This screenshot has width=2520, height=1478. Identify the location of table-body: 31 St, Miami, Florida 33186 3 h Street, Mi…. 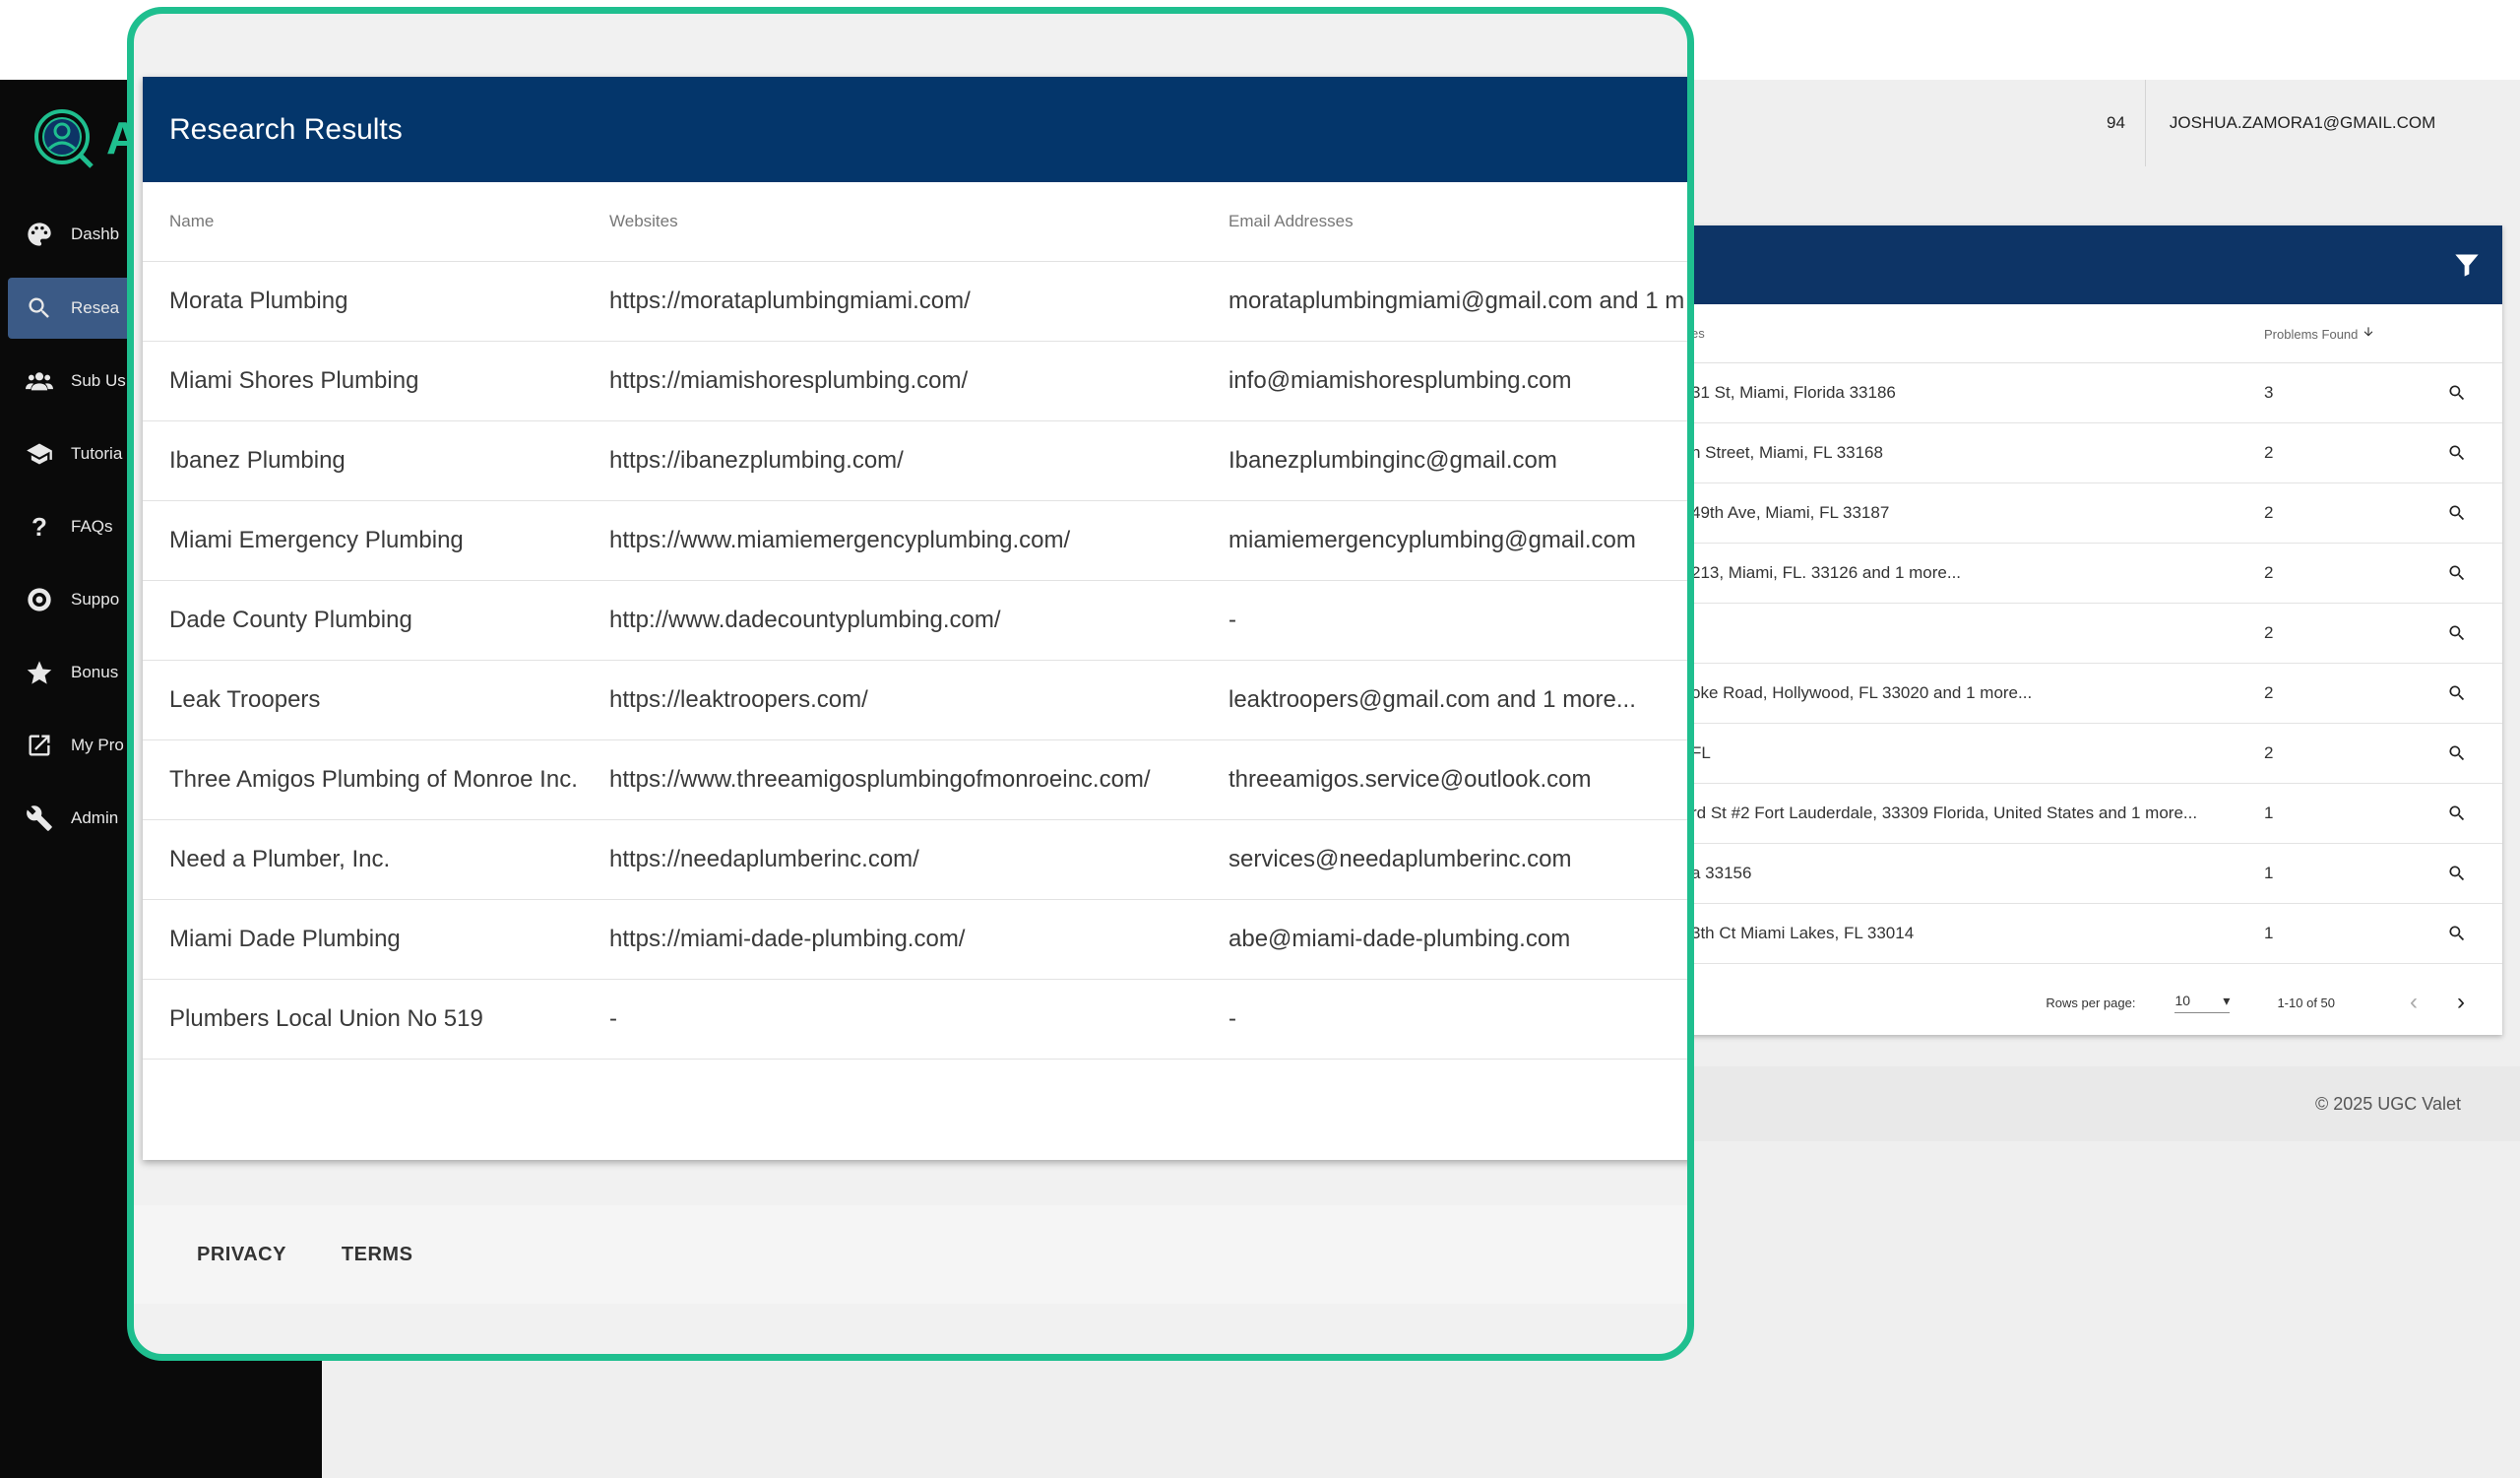
(2087, 663).